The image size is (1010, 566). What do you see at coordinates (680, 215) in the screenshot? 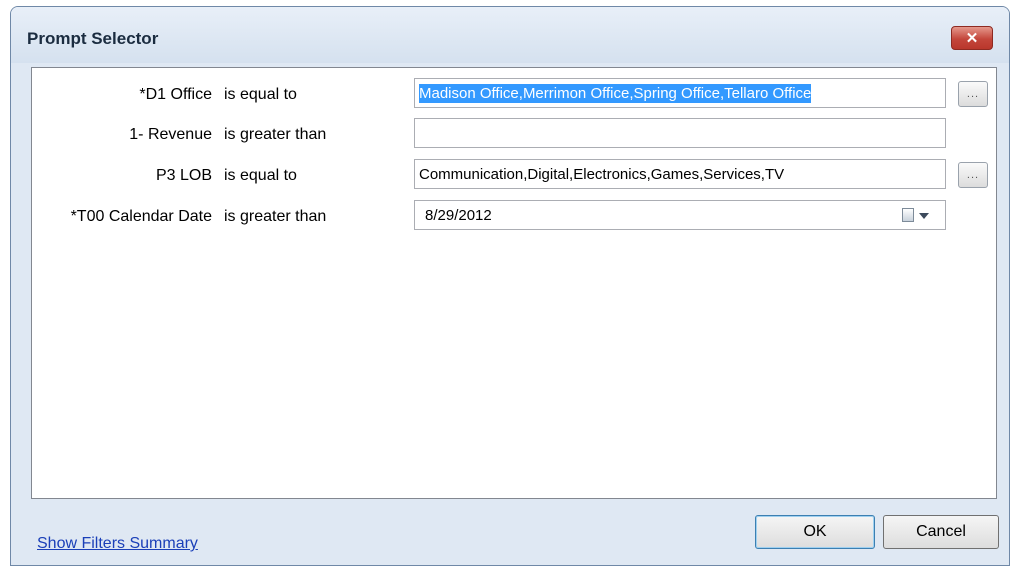
I see `calendar-date-picker: 8/29/2012` at bounding box center [680, 215].